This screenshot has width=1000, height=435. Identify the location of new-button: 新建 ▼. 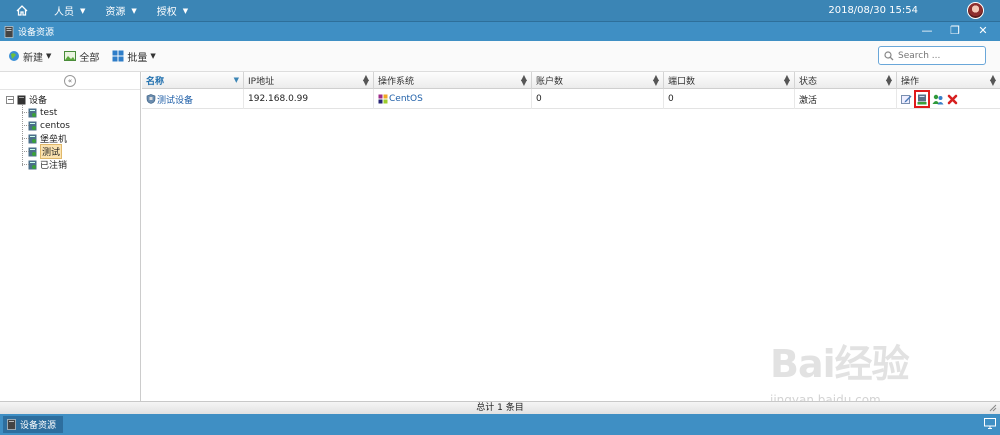
(29, 56).